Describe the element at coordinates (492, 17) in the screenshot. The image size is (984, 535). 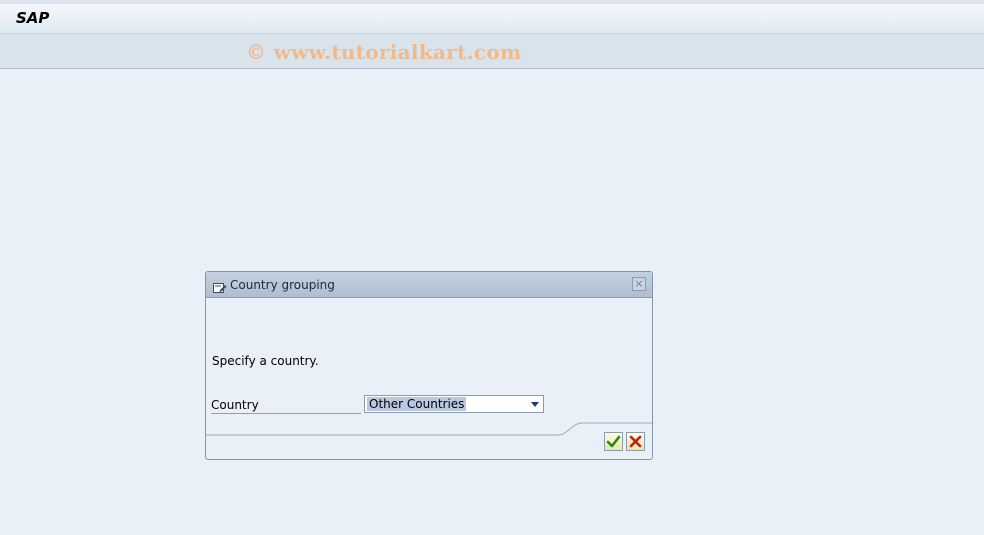
I see `title-bar: SAP` at that location.